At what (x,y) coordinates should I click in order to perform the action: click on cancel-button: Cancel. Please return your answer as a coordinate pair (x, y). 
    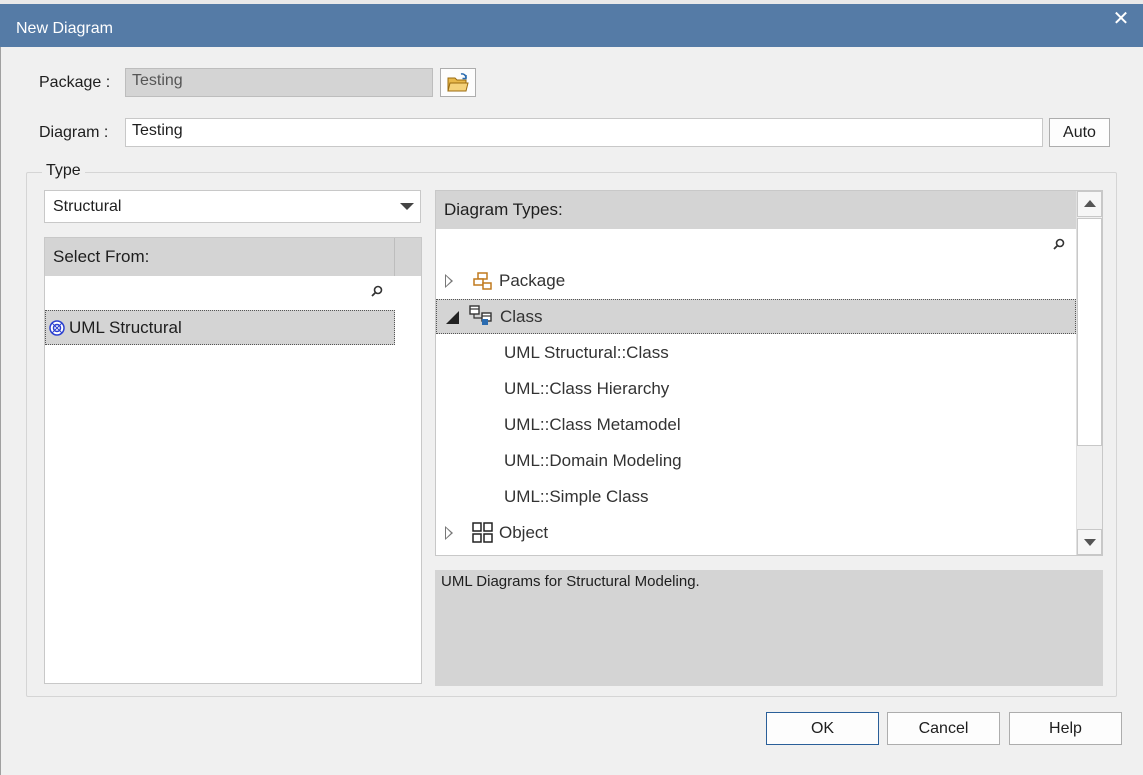
    Looking at the image, I should click on (943, 728).